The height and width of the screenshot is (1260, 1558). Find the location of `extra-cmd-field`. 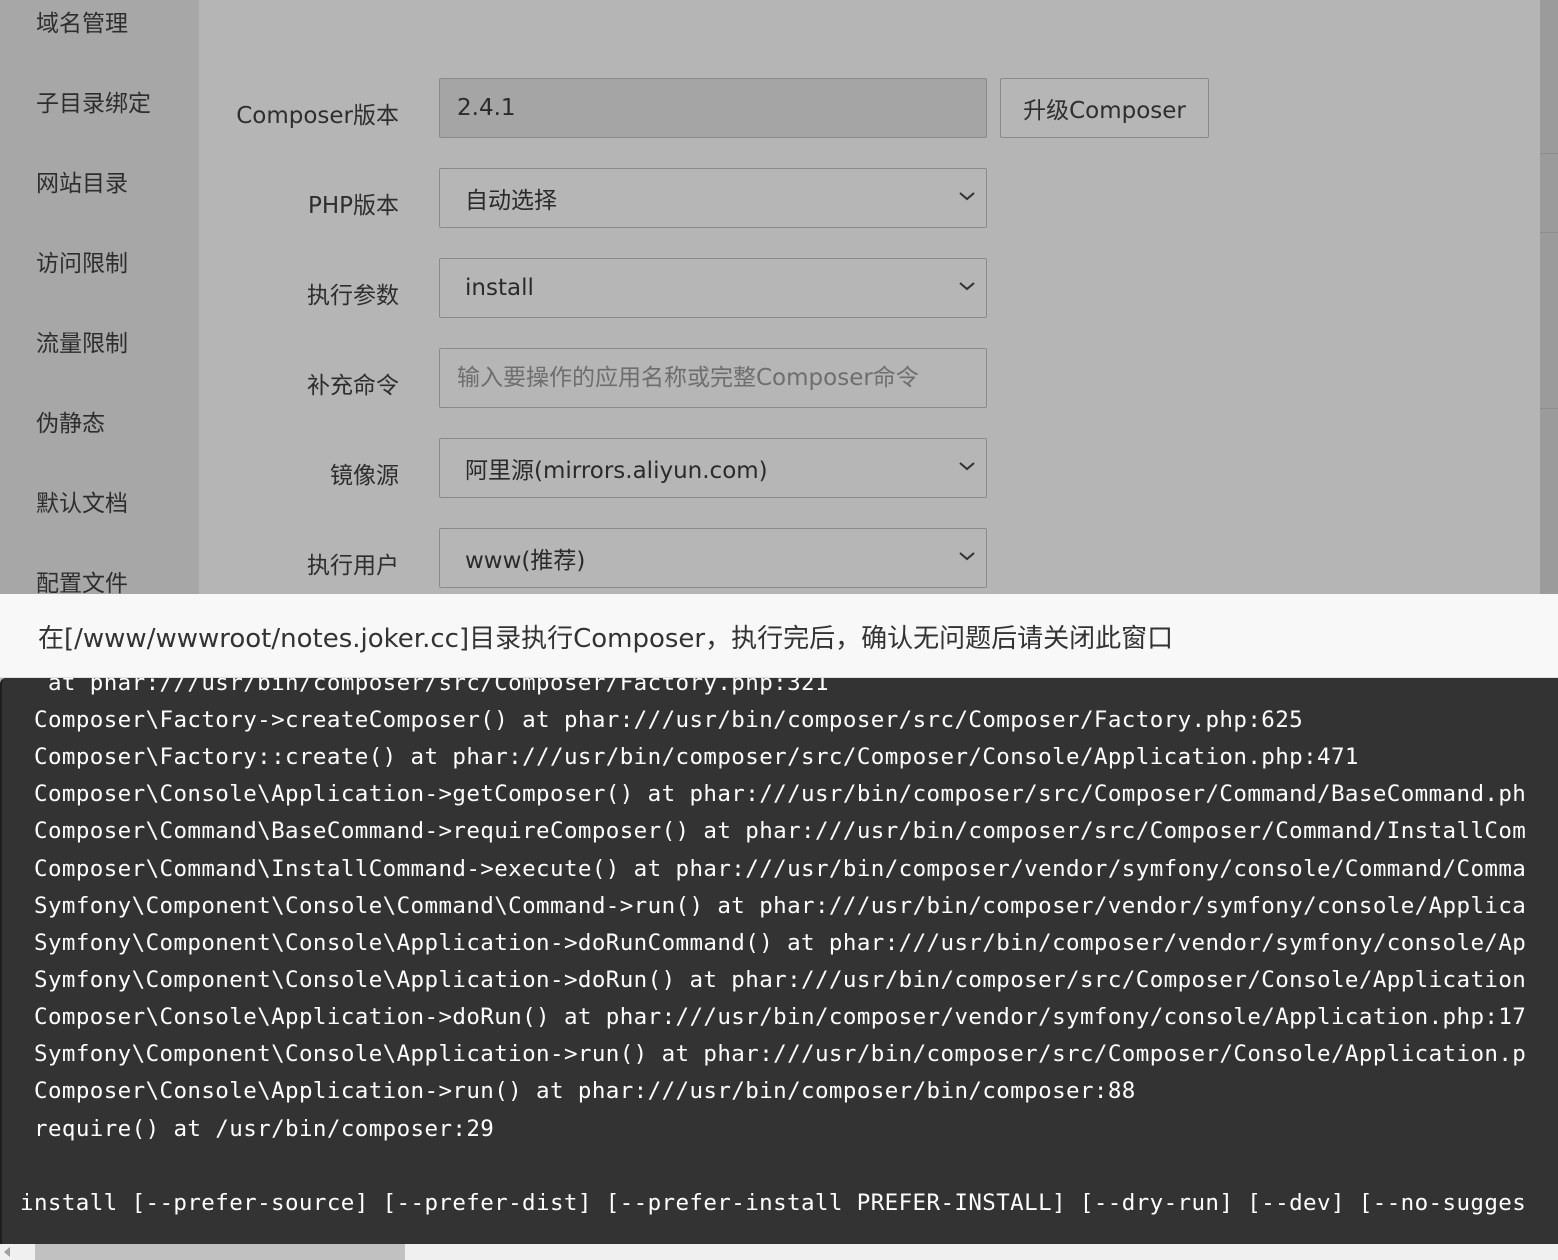

extra-cmd-field is located at coordinates (713, 378).